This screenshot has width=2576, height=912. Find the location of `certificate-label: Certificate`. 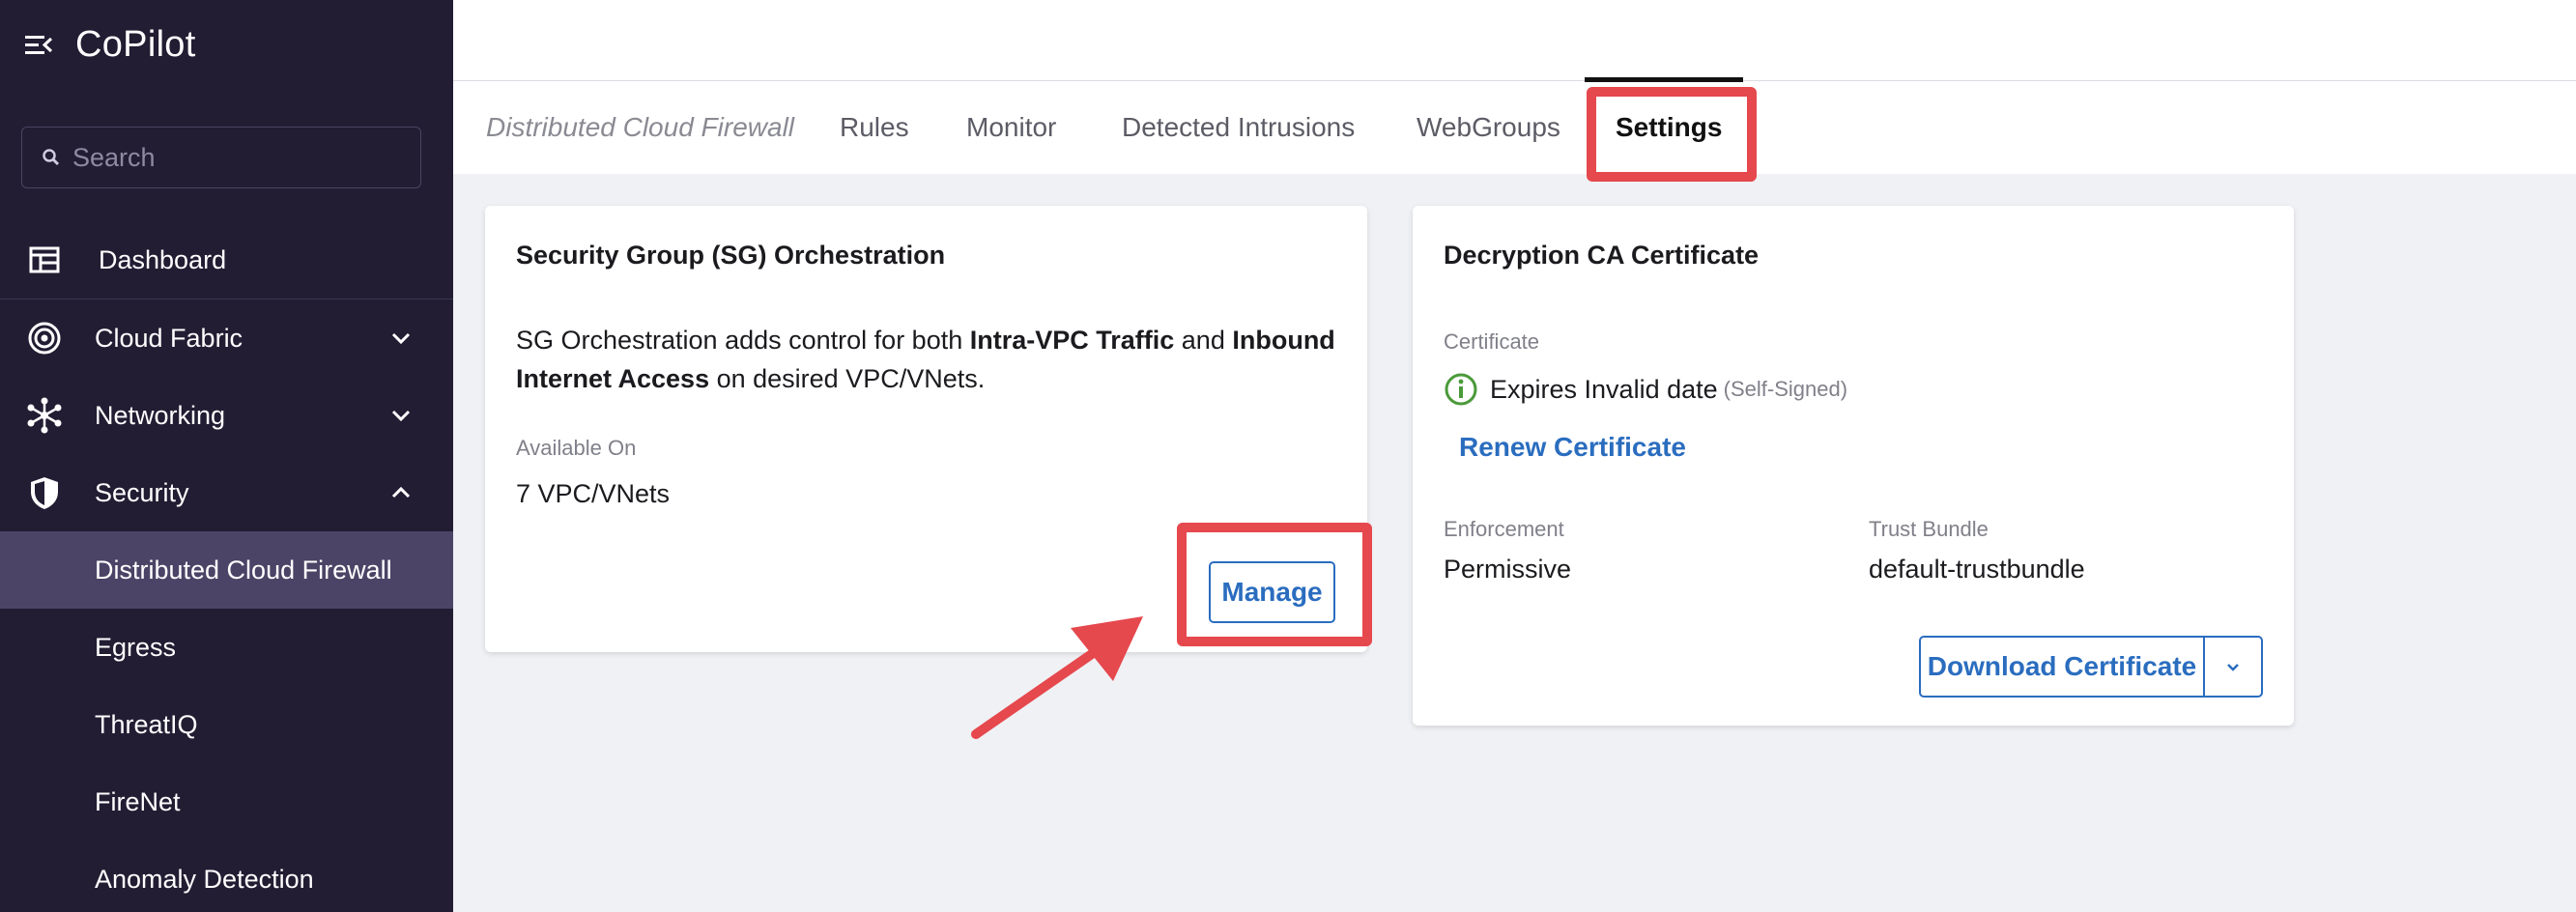

certificate-label: Certificate is located at coordinates (1492, 341).